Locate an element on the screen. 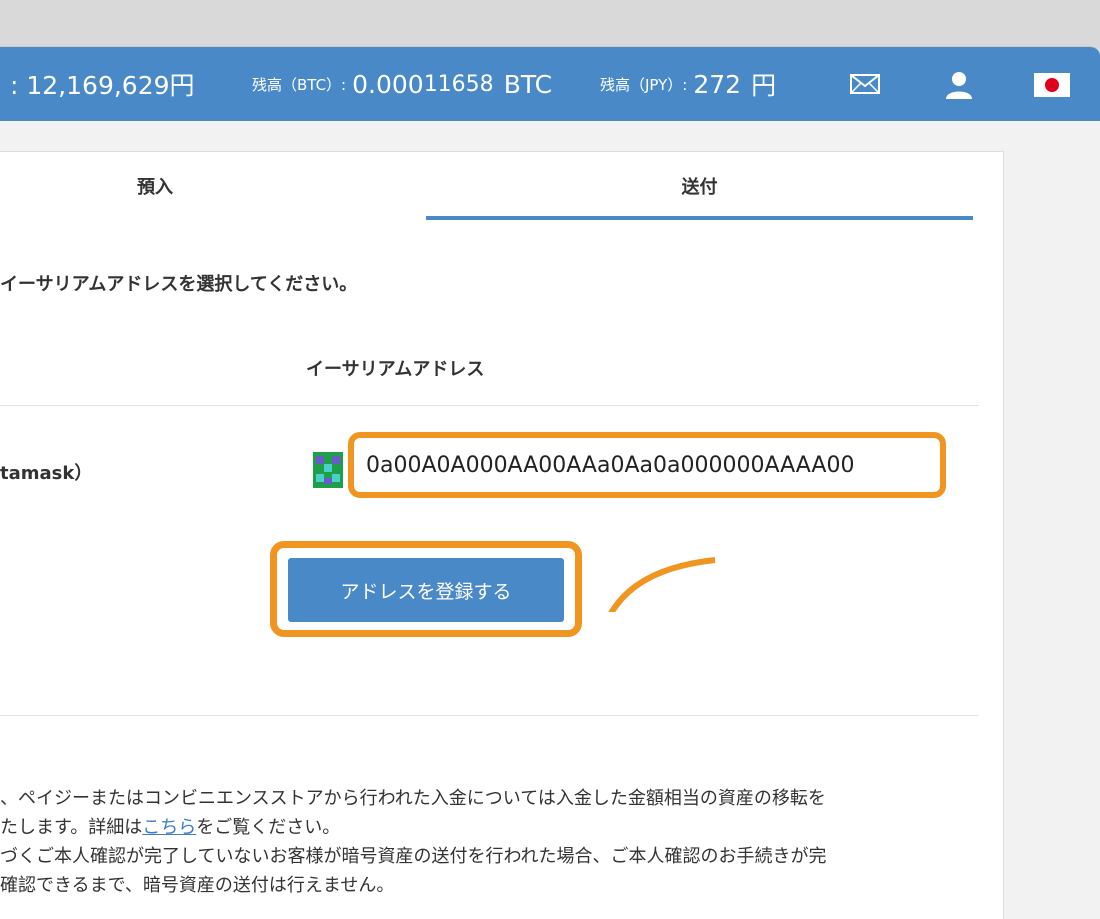  user-icon is located at coordinates (959, 85).